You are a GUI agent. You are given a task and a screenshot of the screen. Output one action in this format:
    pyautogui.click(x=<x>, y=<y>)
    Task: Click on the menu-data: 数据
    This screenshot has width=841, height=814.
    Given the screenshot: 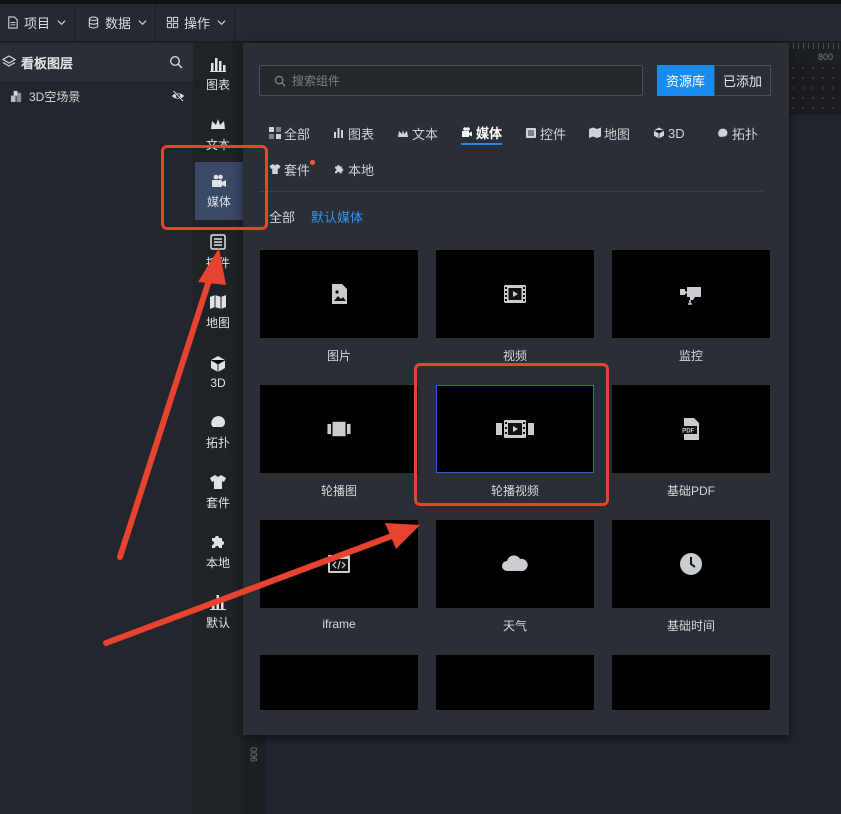 What is the action you would take?
    pyautogui.click(x=116, y=22)
    